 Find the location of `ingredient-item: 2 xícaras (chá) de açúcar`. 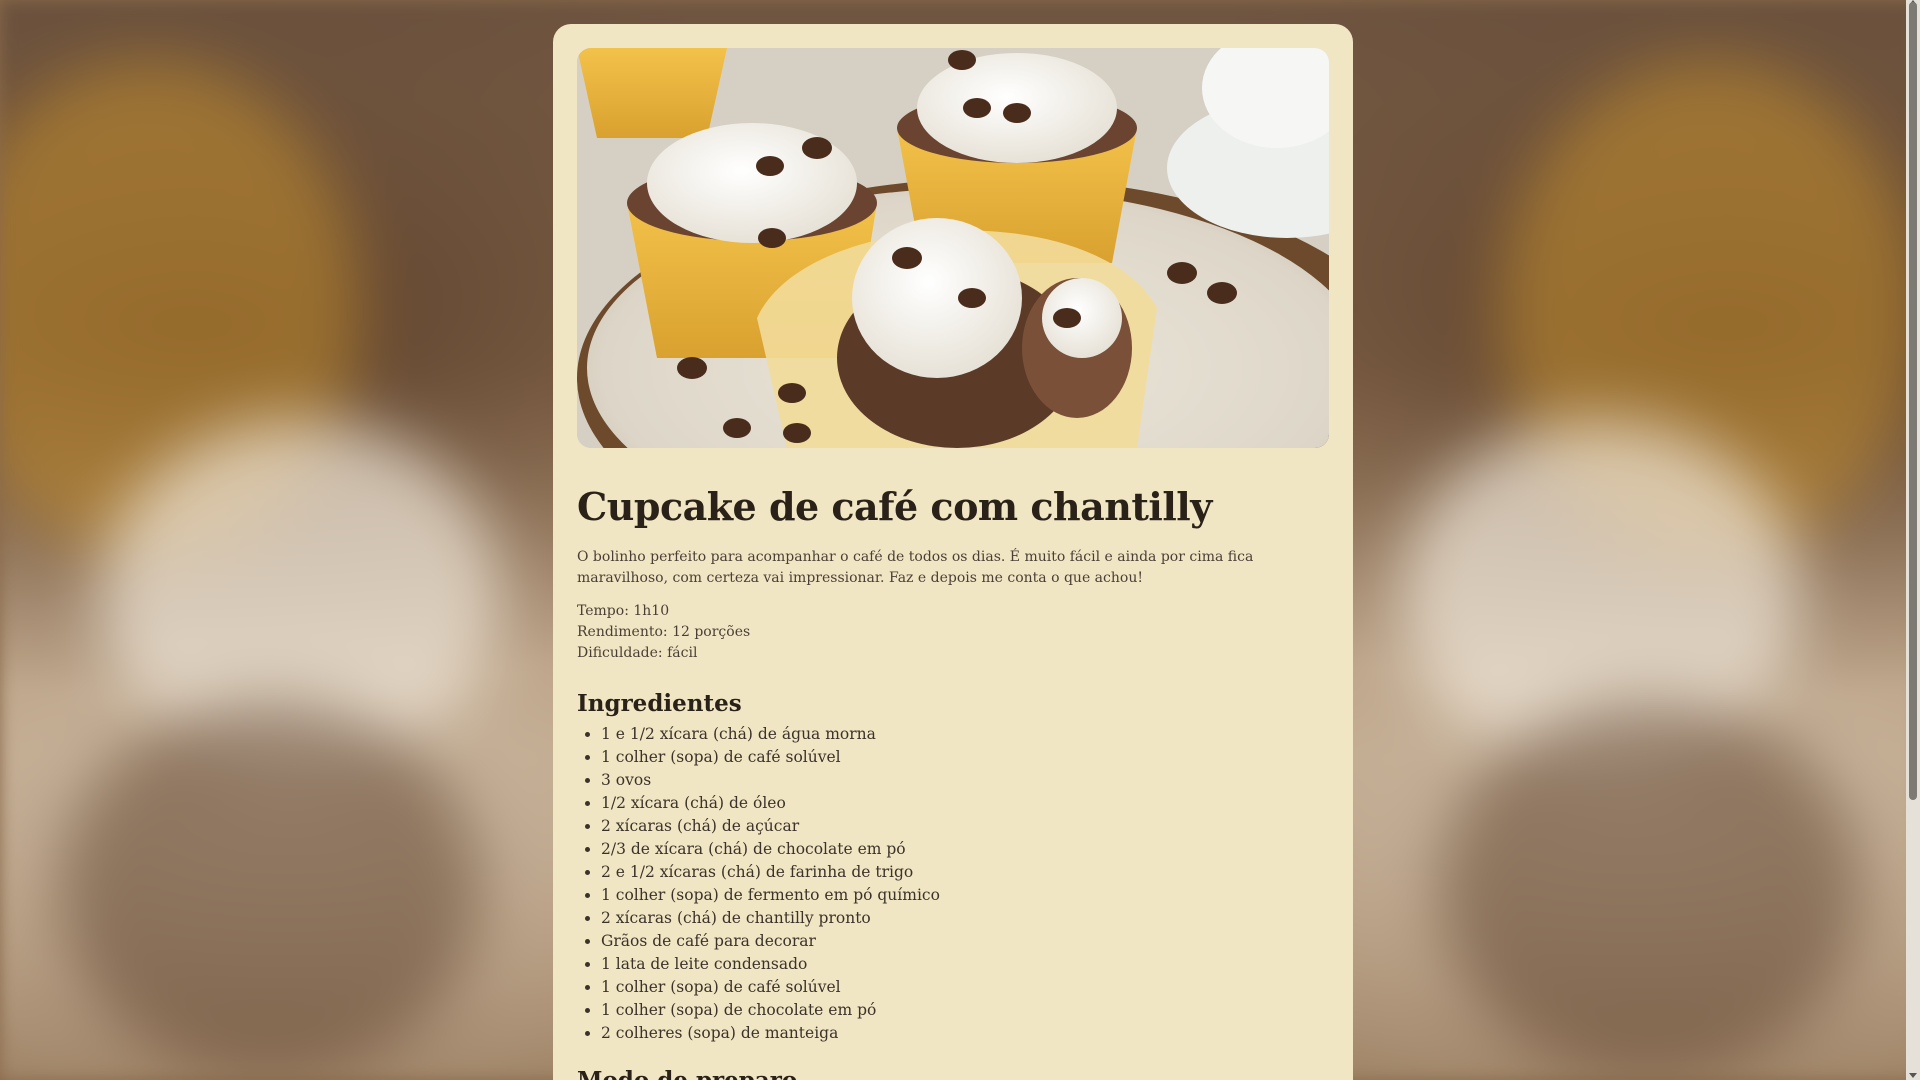

ingredient-item: 2 xícaras (chá) de açúcar is located at coordinates (965, 826).